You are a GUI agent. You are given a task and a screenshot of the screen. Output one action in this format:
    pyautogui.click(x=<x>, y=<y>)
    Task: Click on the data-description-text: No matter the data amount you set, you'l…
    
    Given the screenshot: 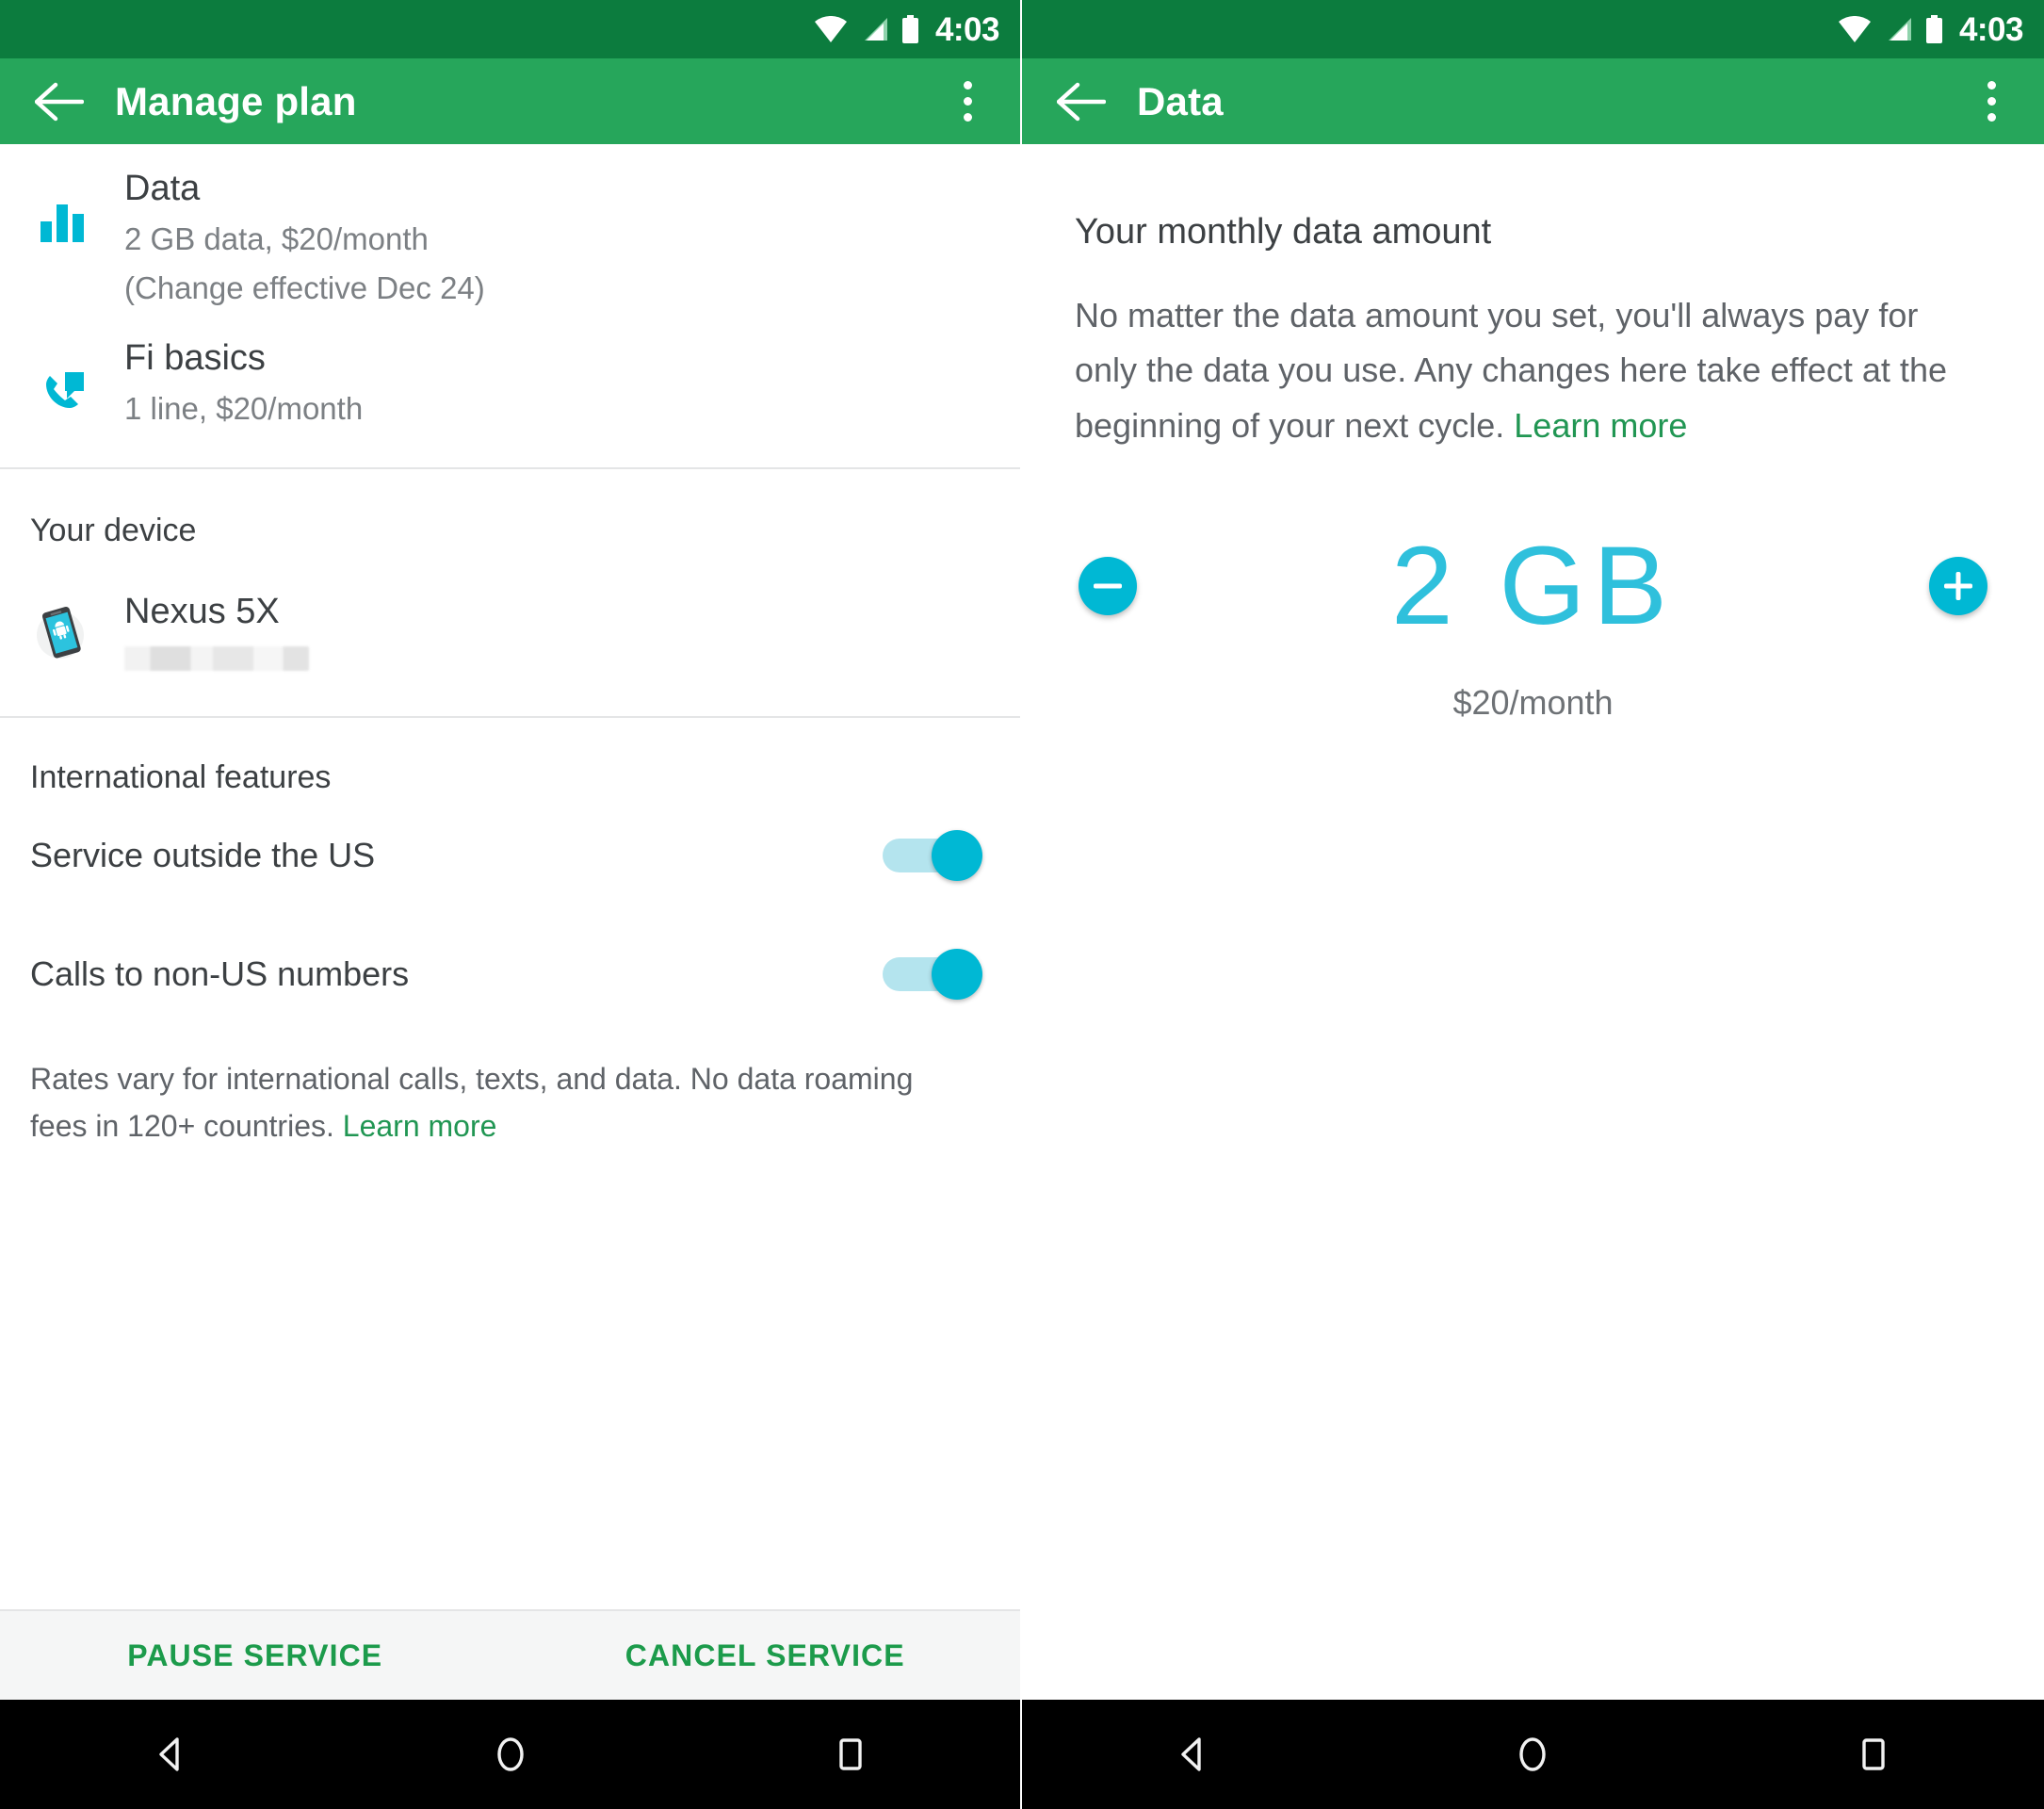 What is the action you would take?
    pyautogui.click(x=1511, y=370)
    